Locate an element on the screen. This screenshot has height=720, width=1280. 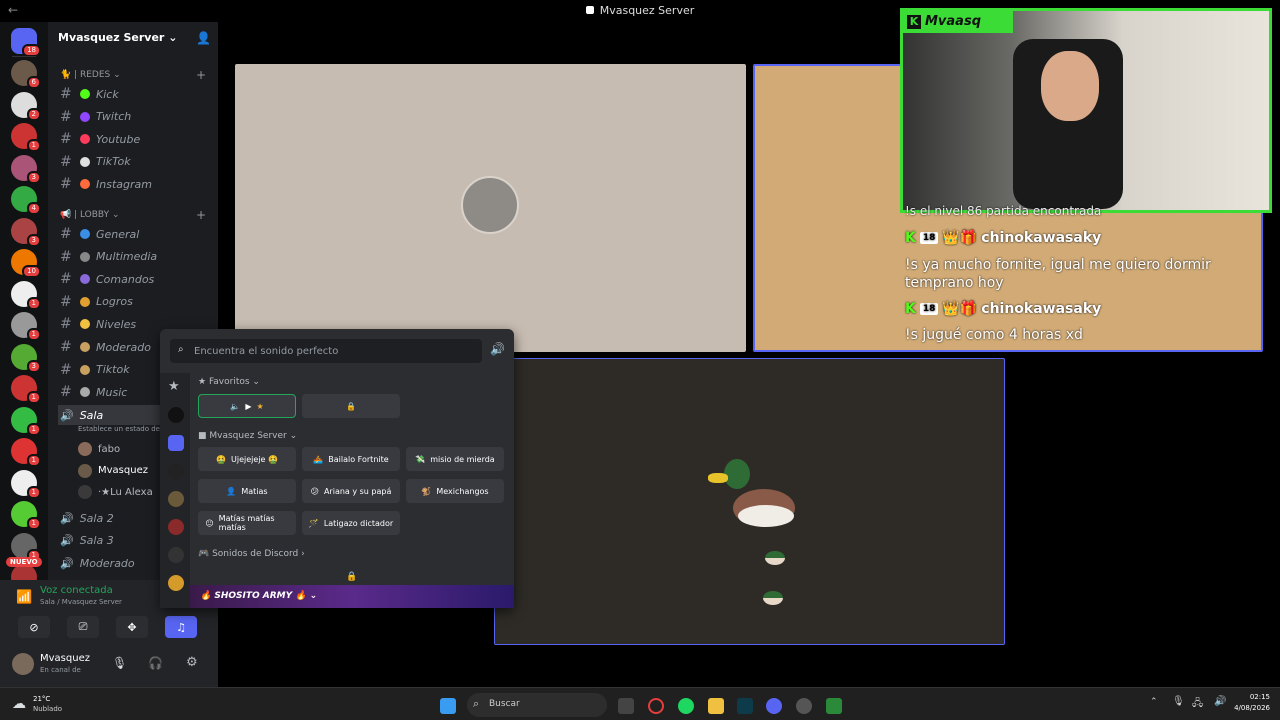
sound-button: 👤 Matias is located at coordinates (247, 491).